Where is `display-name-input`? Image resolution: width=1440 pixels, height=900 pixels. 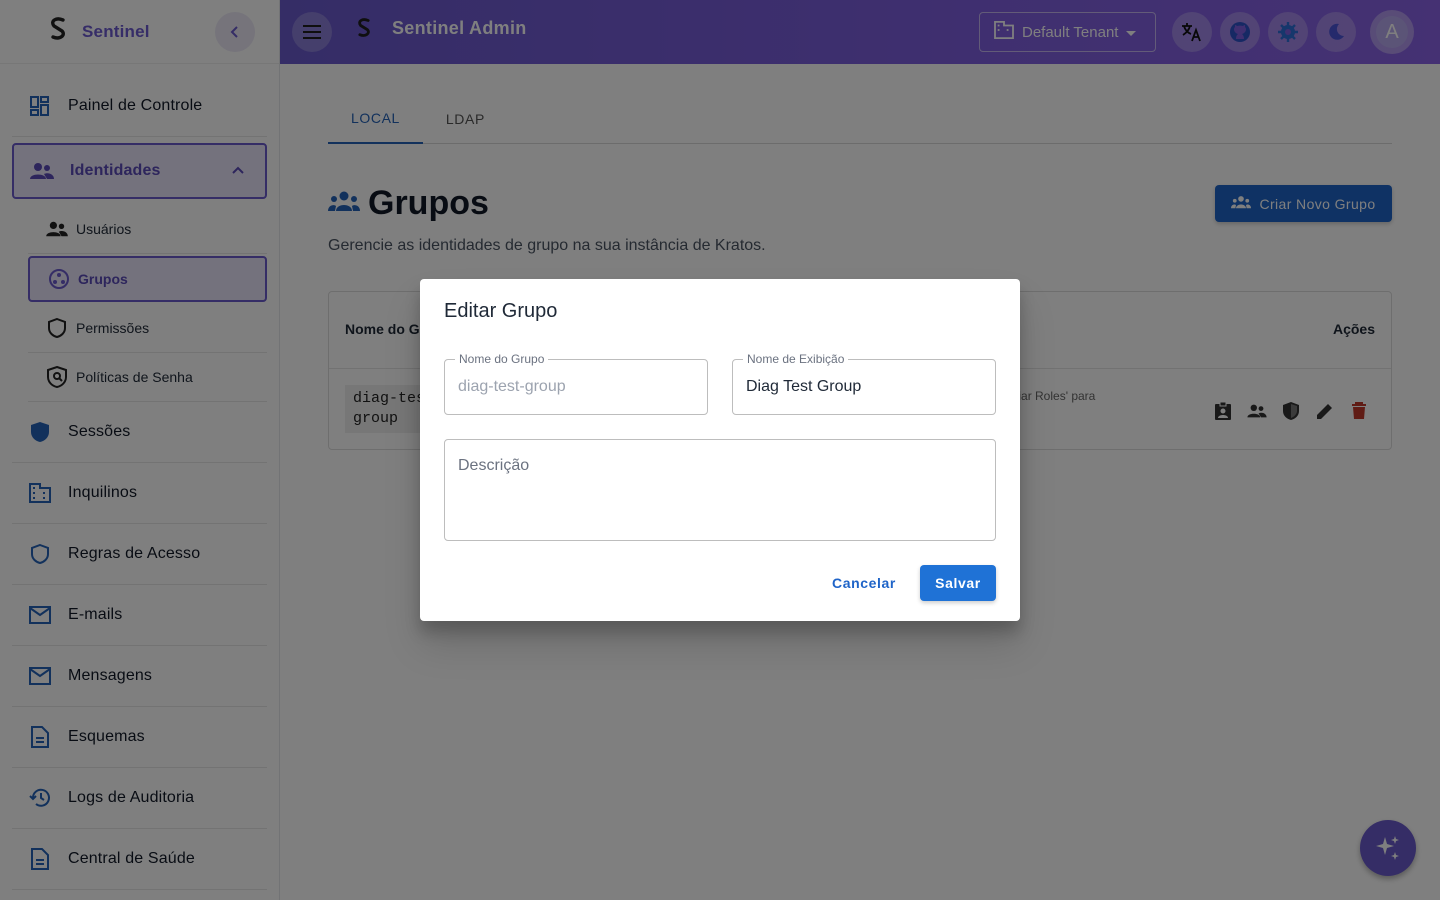
display-name-input is located at coordinates (864, 387).